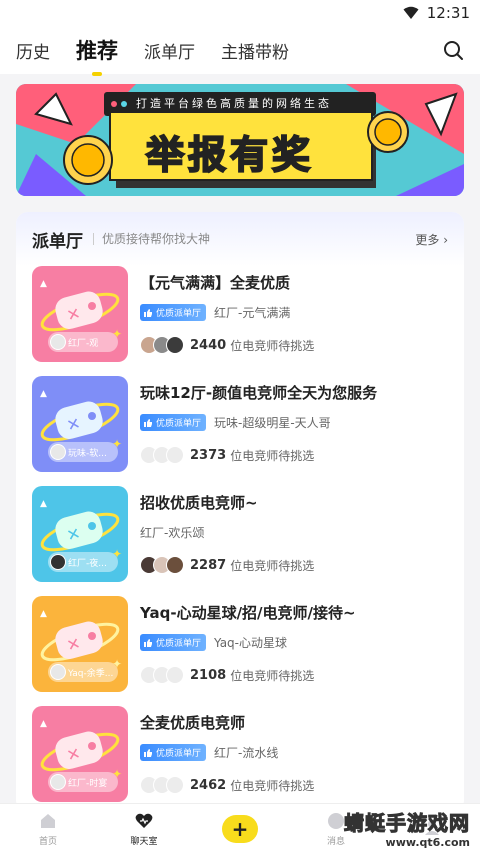 This screenshot has width=480, height=853. I want to click on nav-home-label: 首页, so click(47, 841).